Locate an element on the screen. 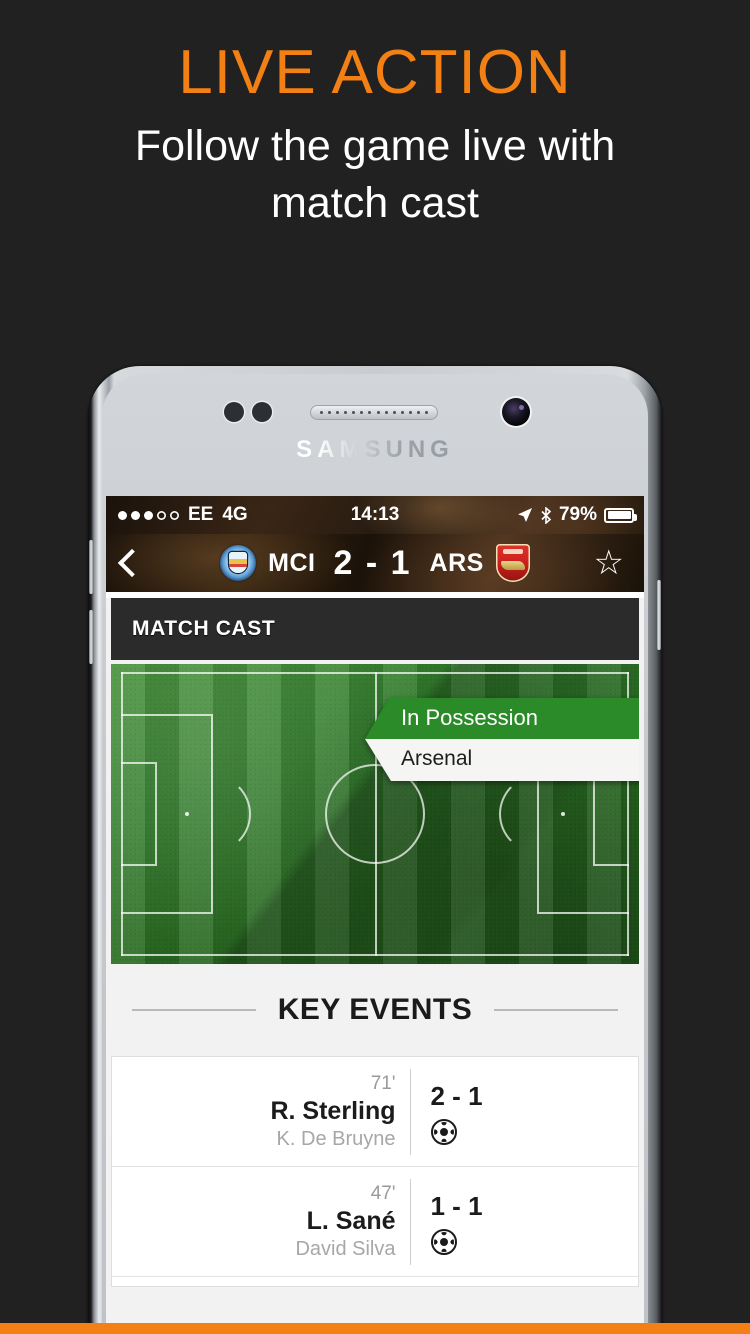  event-player: R. Sterling is located at coordinates (333, 1110).